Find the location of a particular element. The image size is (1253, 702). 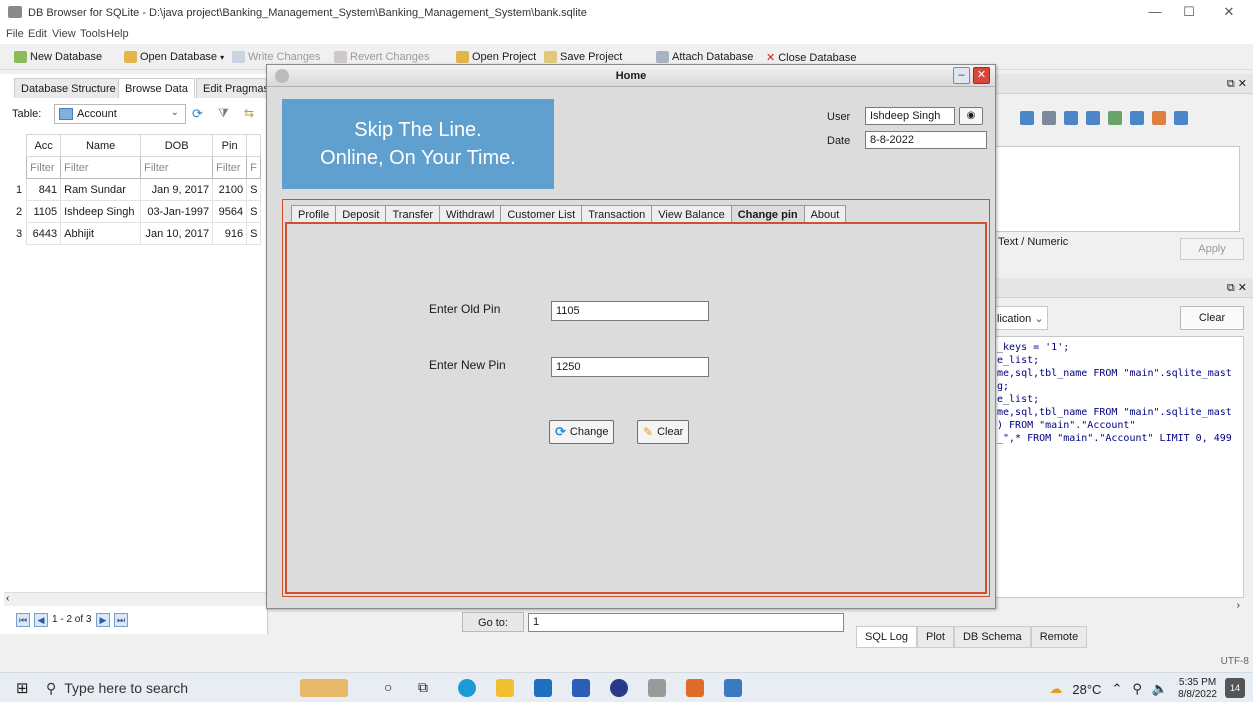

db-browser-icon is located at coordinates (657, 688).